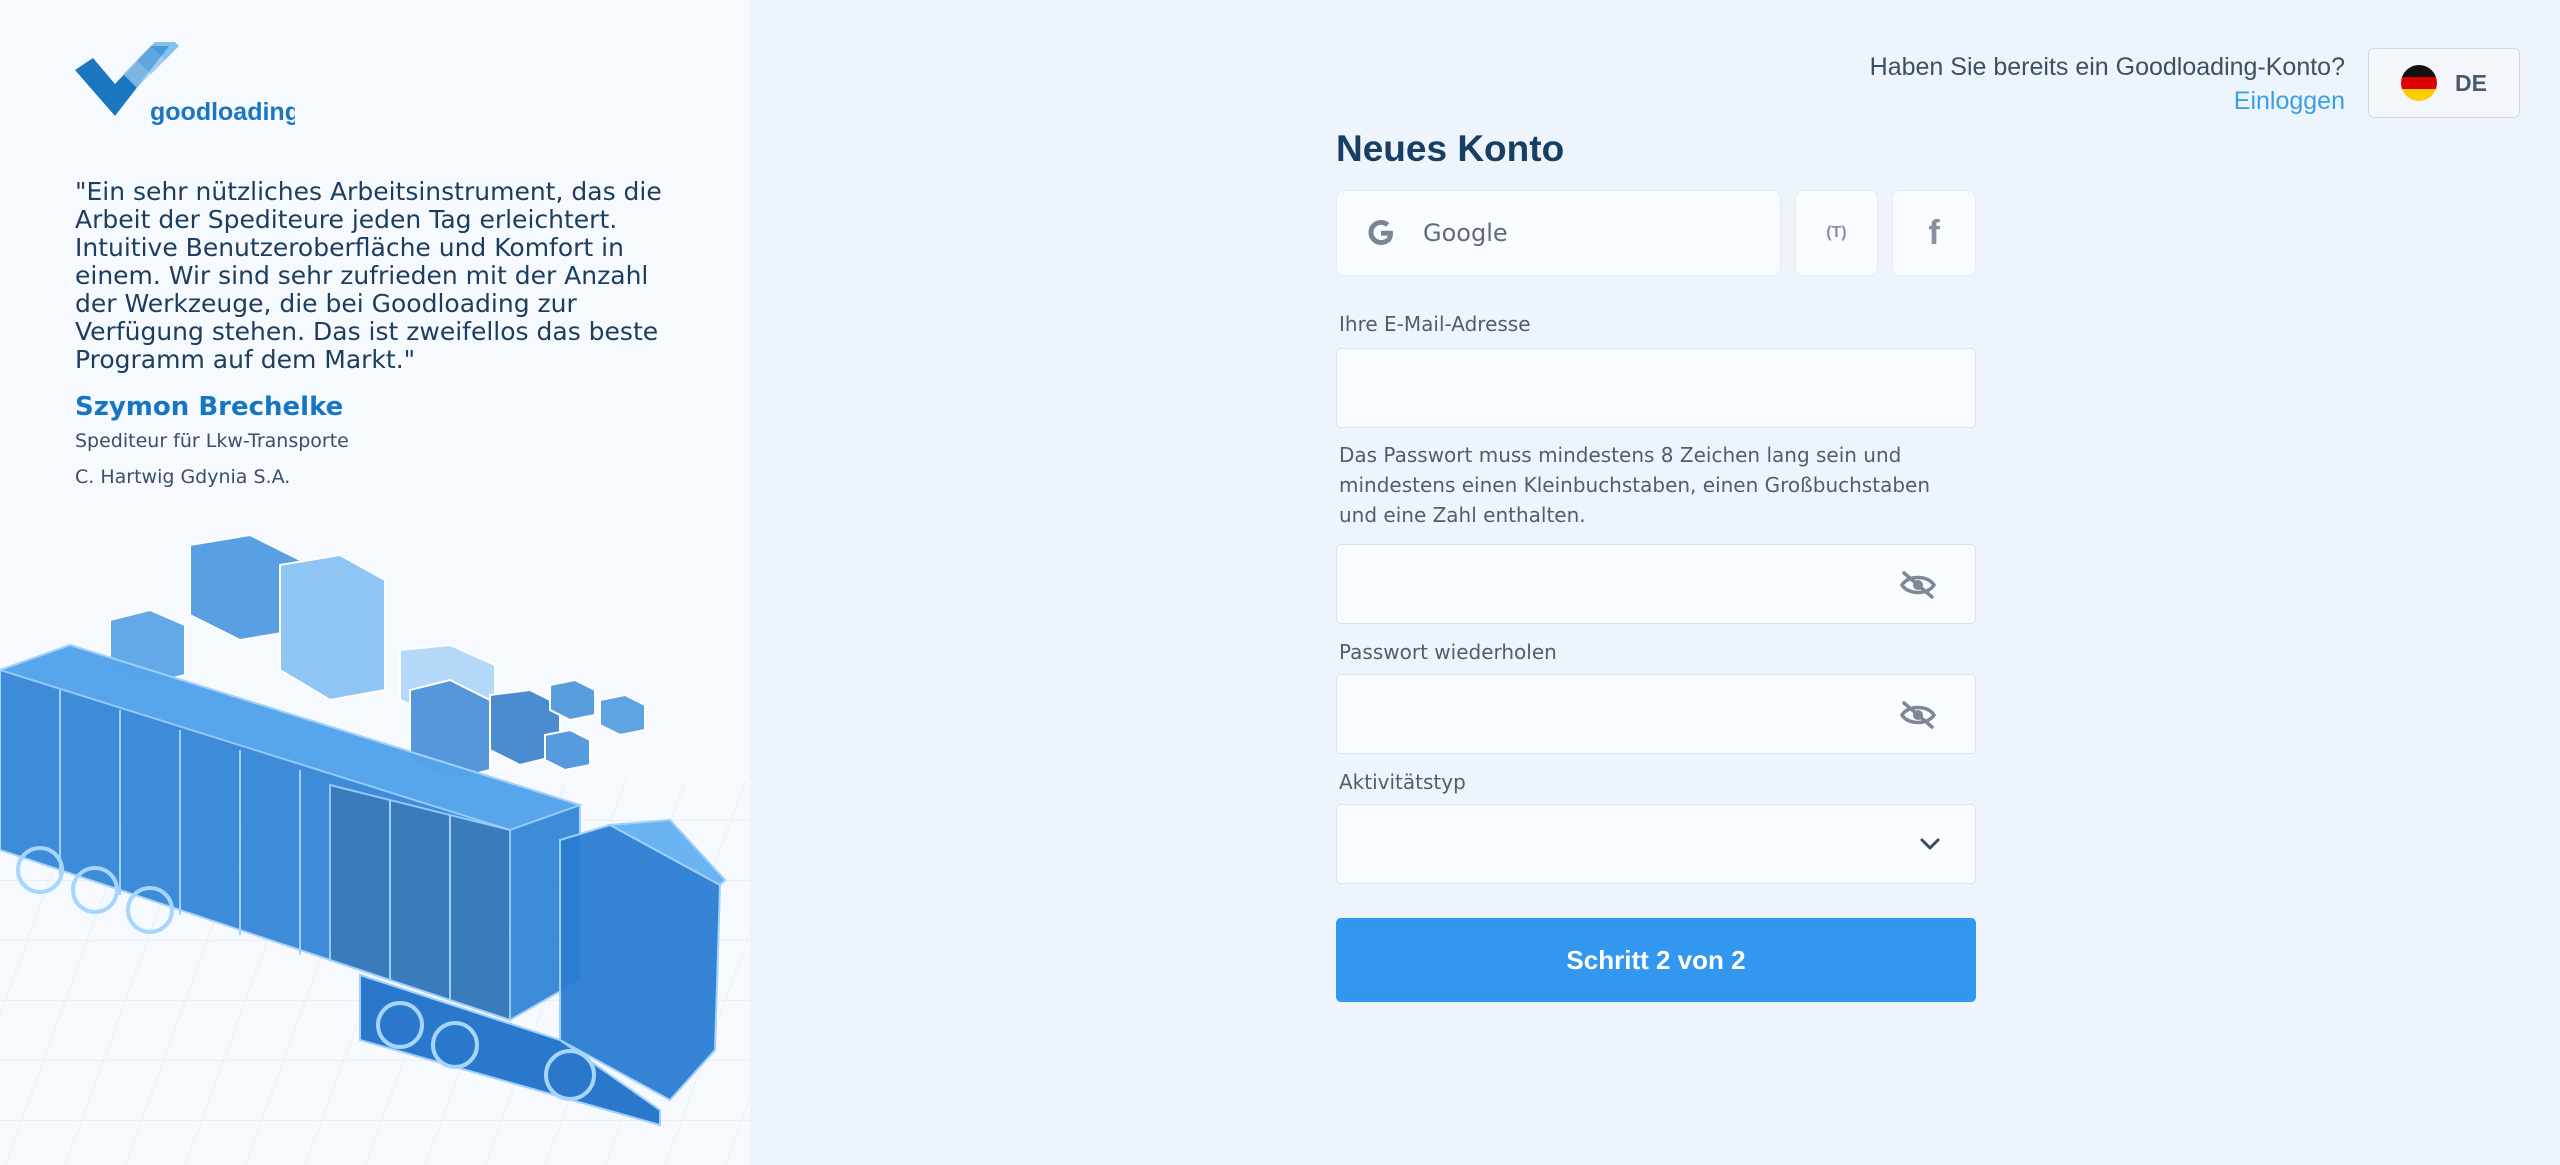 Image resolution: width=2560 pixels, height=1165 pixels. I want to click on repeat-password-label: Passwort wiederholen, so click(1448, 652).